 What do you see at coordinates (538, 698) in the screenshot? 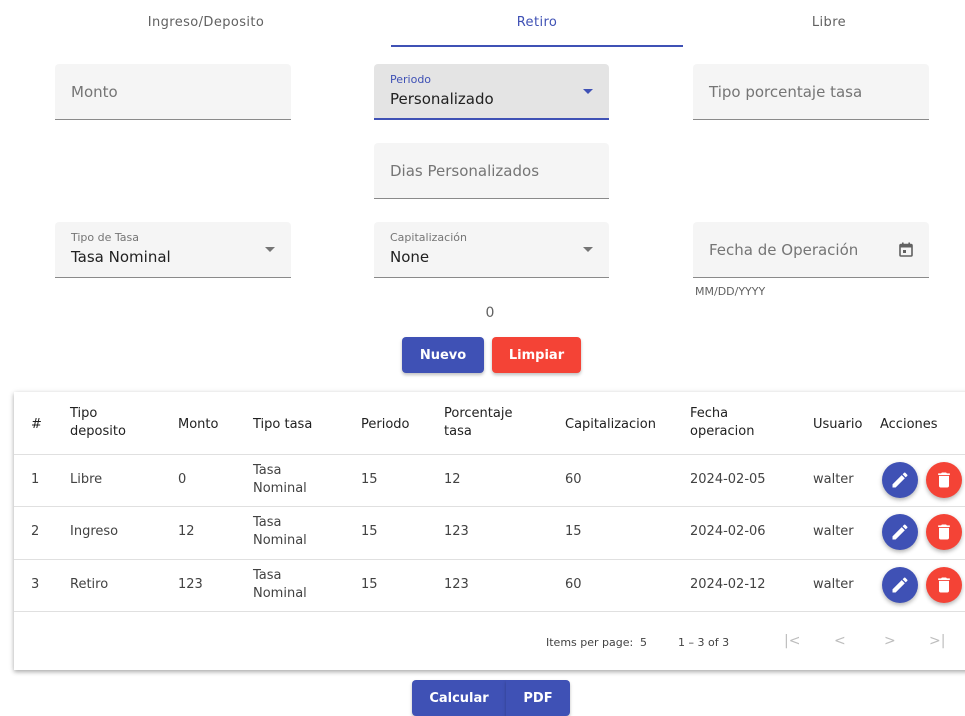
I see `pdf-button: PDF` at bounding box center [538, 698].